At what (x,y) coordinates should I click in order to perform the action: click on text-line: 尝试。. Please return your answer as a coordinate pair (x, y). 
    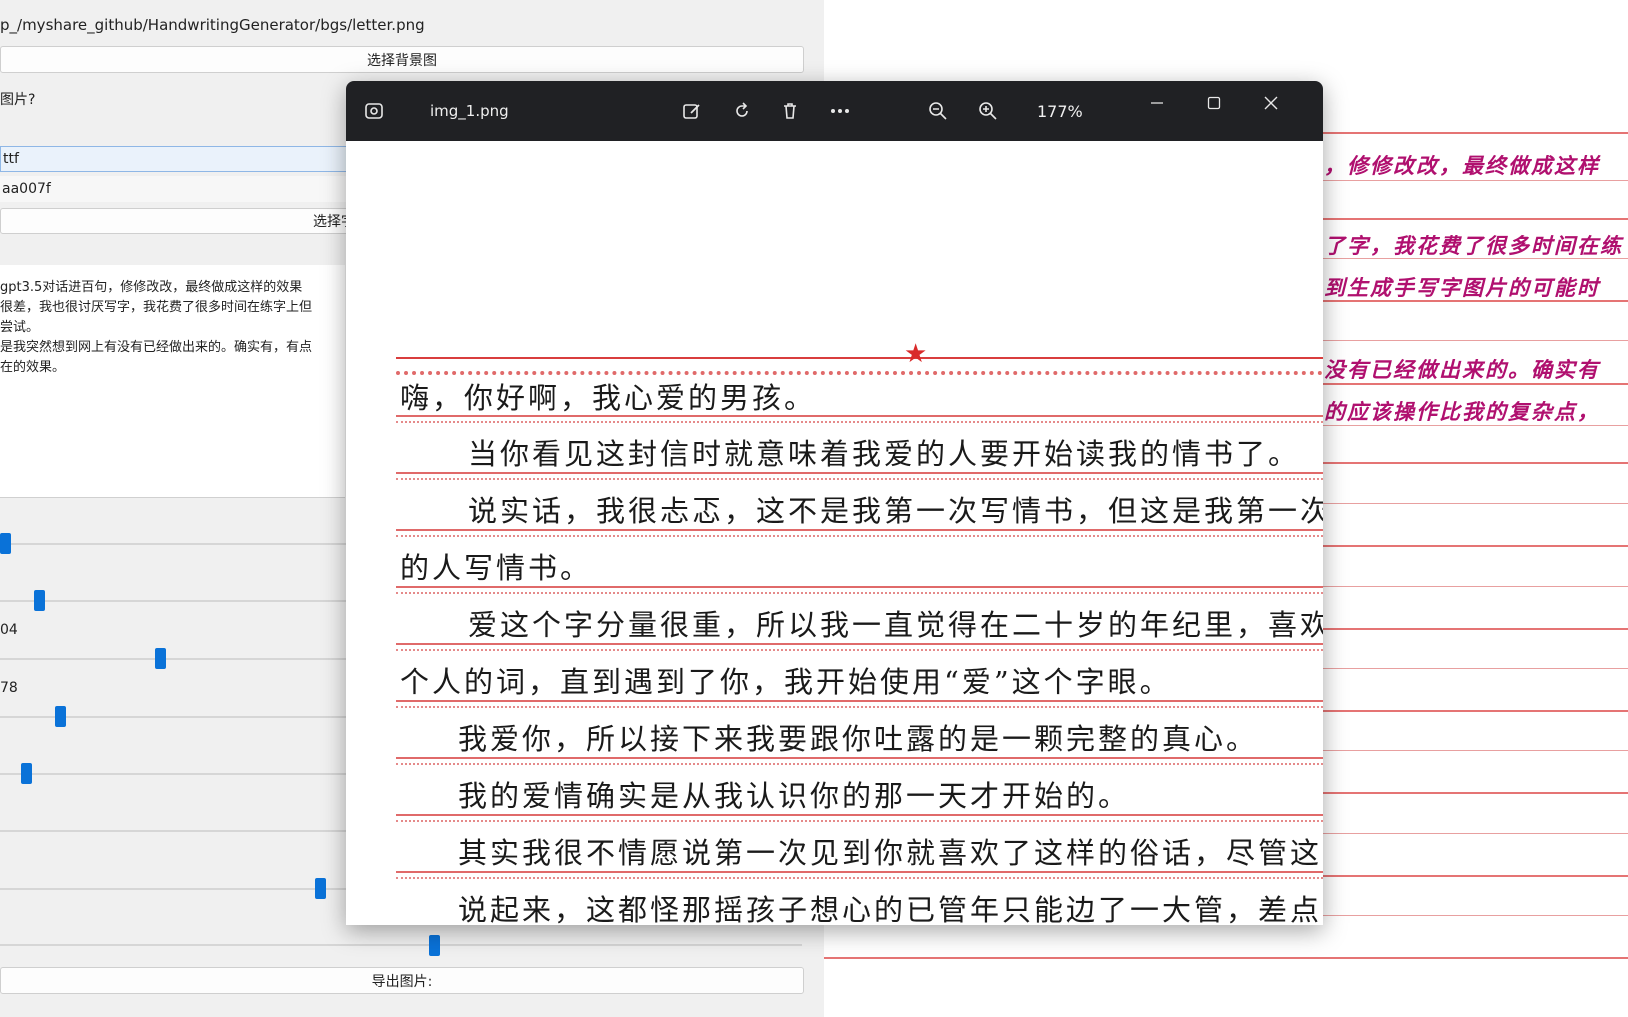
    Looking at the image, I should click on (20, 327).